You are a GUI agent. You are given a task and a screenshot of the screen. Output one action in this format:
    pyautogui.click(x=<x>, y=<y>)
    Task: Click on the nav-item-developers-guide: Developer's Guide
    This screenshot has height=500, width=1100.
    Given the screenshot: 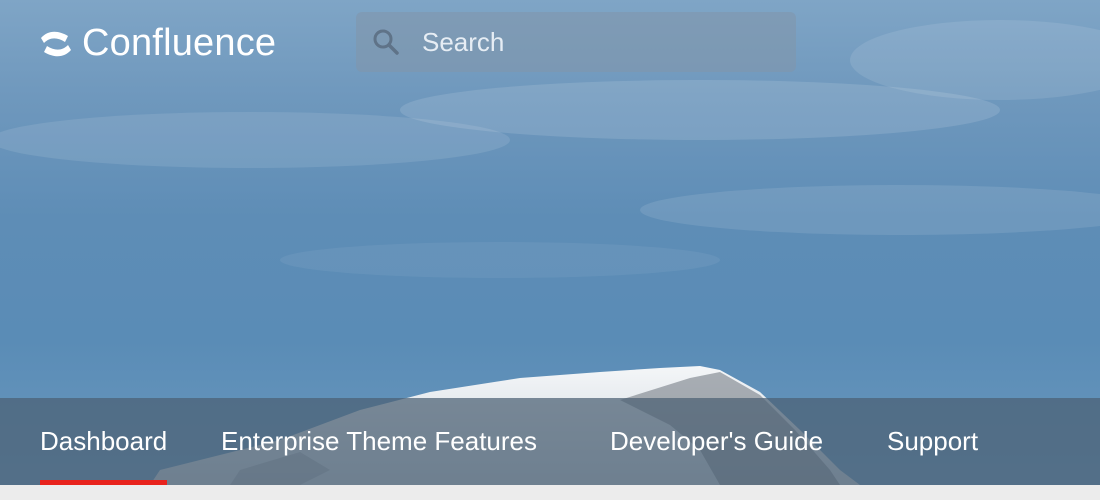 What is the action you would take?
    pyautogui.click(x=716, y=441)
    